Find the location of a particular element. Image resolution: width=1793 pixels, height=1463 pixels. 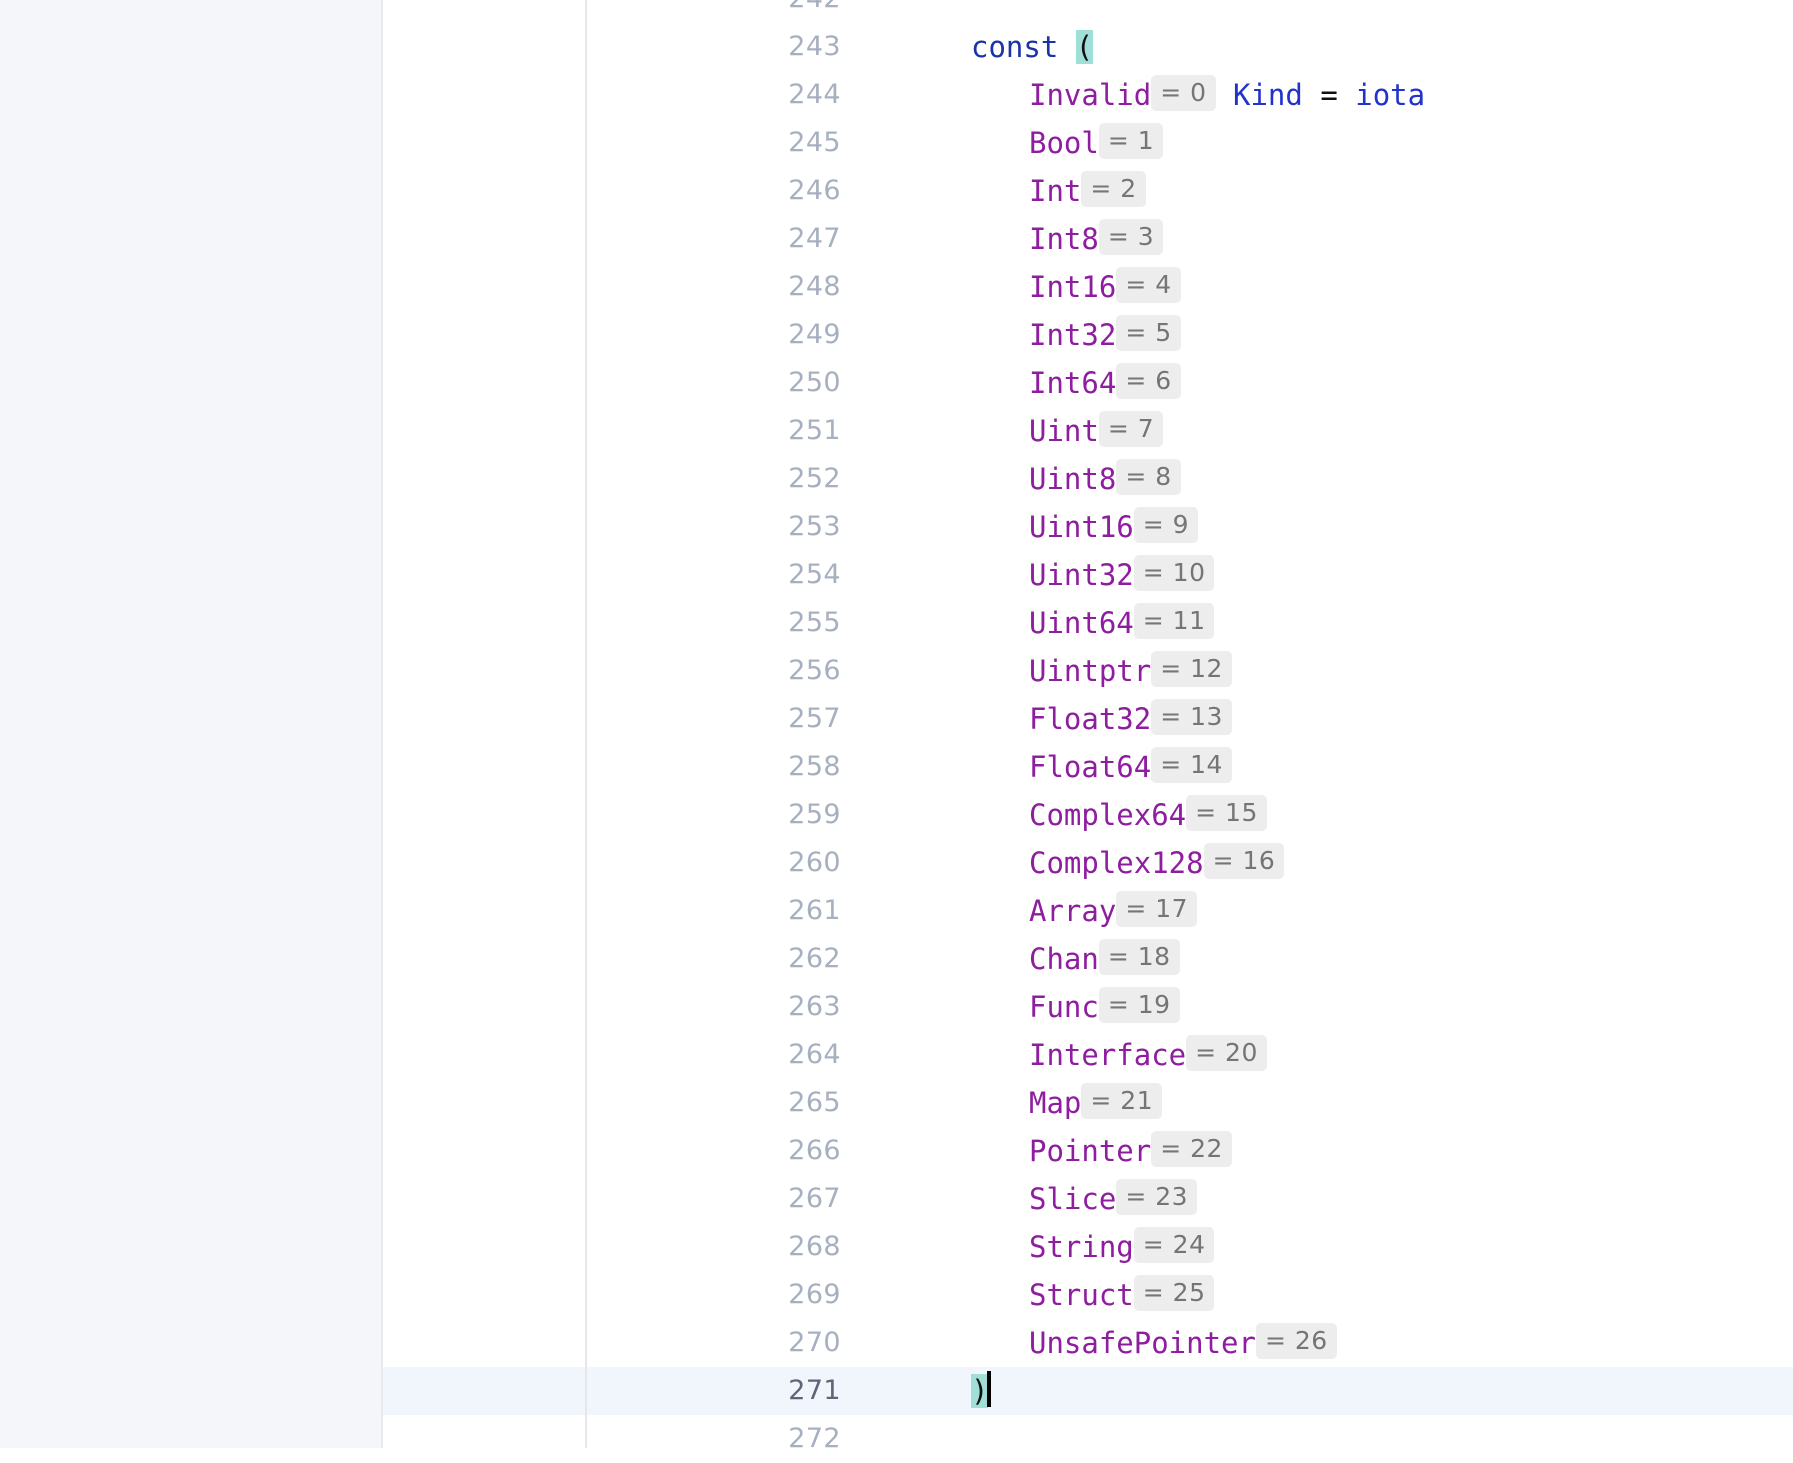

line-number: 262 is located at coordinates (623, 959).